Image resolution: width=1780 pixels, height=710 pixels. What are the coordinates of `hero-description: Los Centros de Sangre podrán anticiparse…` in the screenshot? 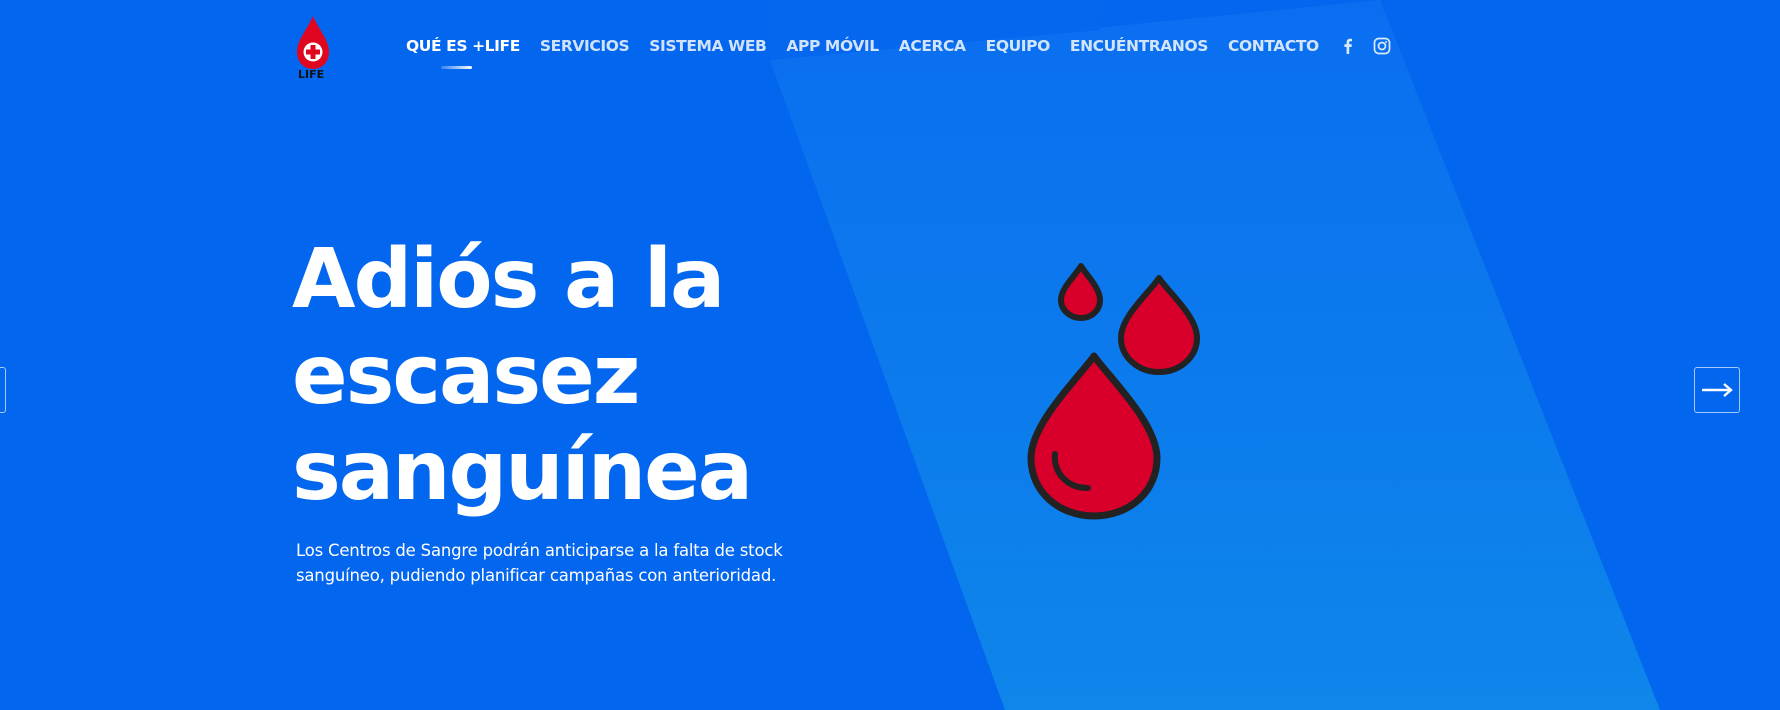 It's located at (556, 563).